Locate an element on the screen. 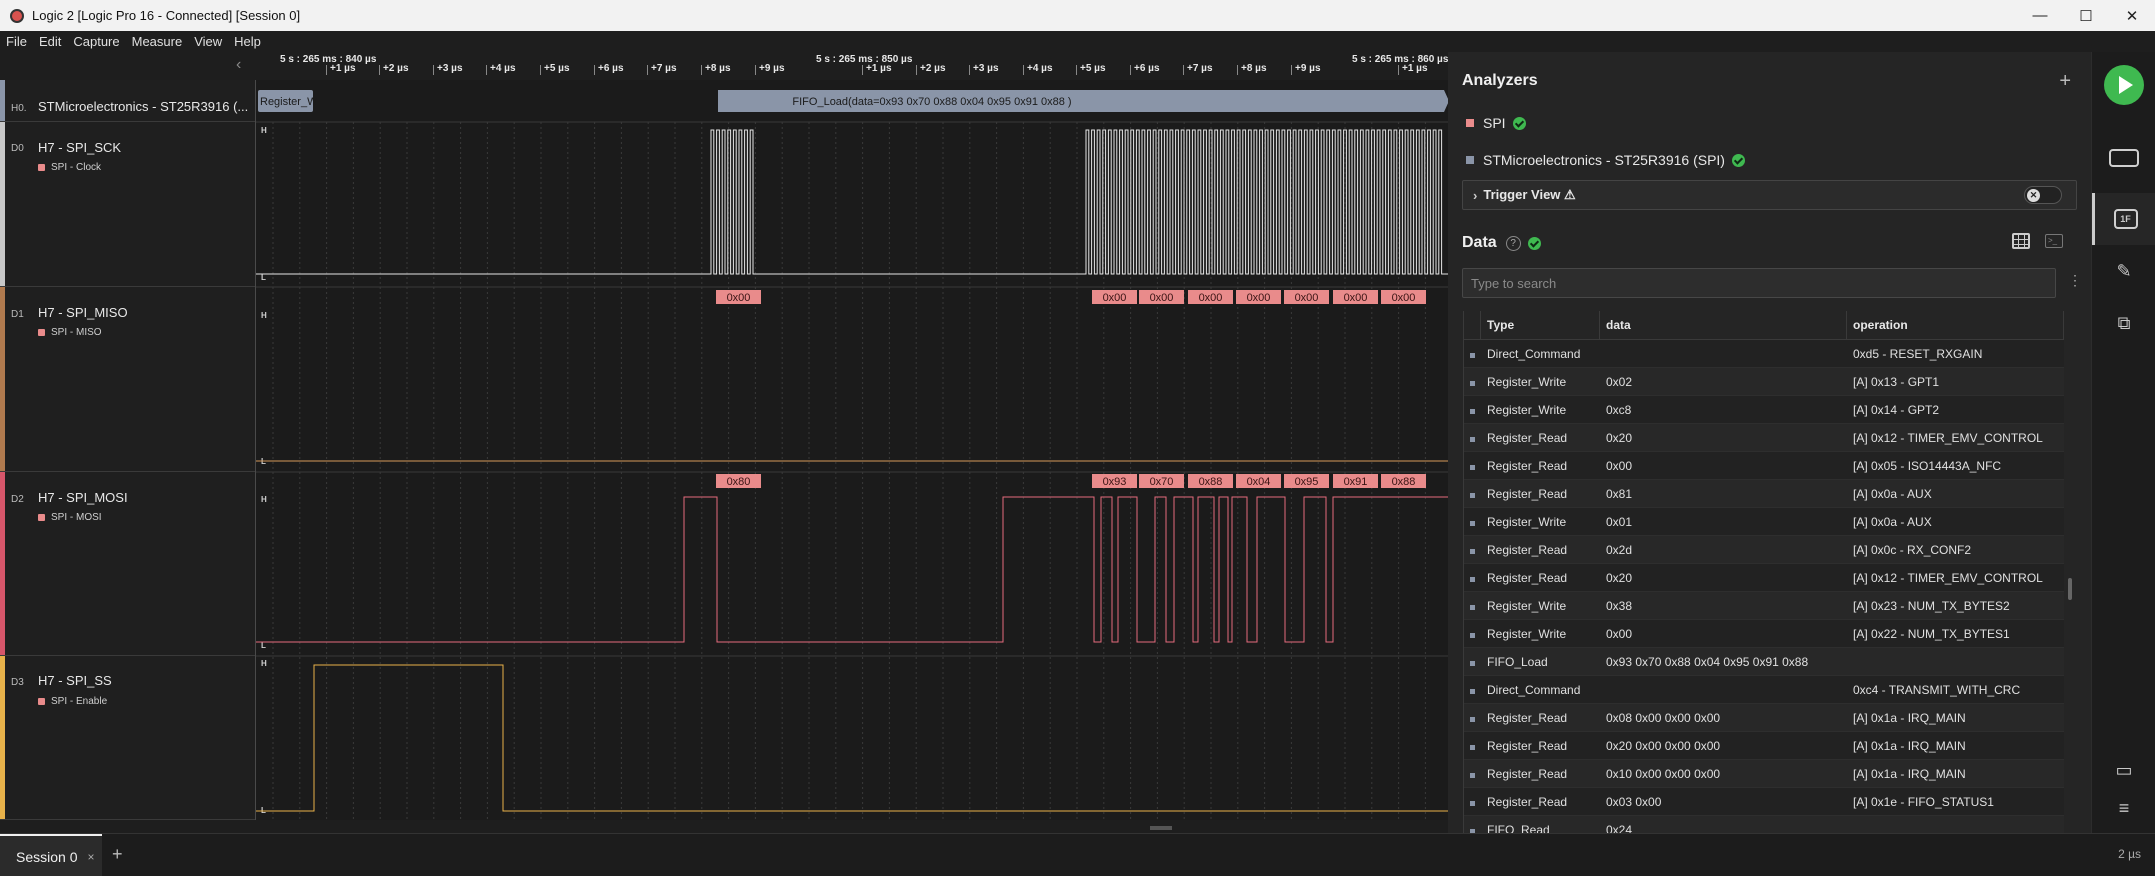 Image resolution: width=2155 pixels, height=876 pixels. analyzer-item-spi: SPI is located at coordinates (1496, 123).